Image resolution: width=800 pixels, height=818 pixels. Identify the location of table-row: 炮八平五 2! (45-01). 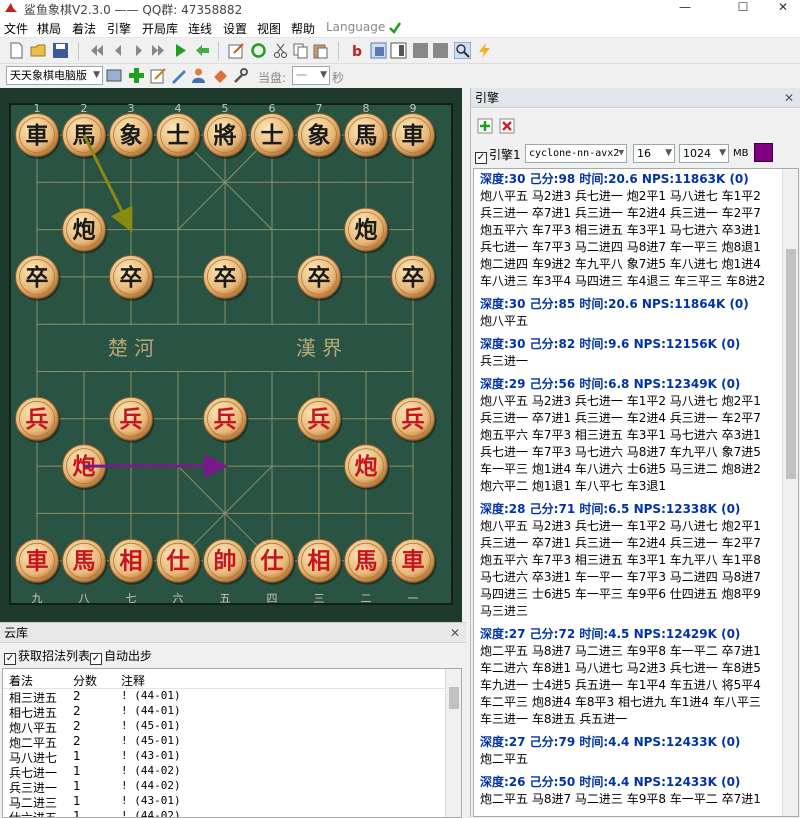
(232, 727).